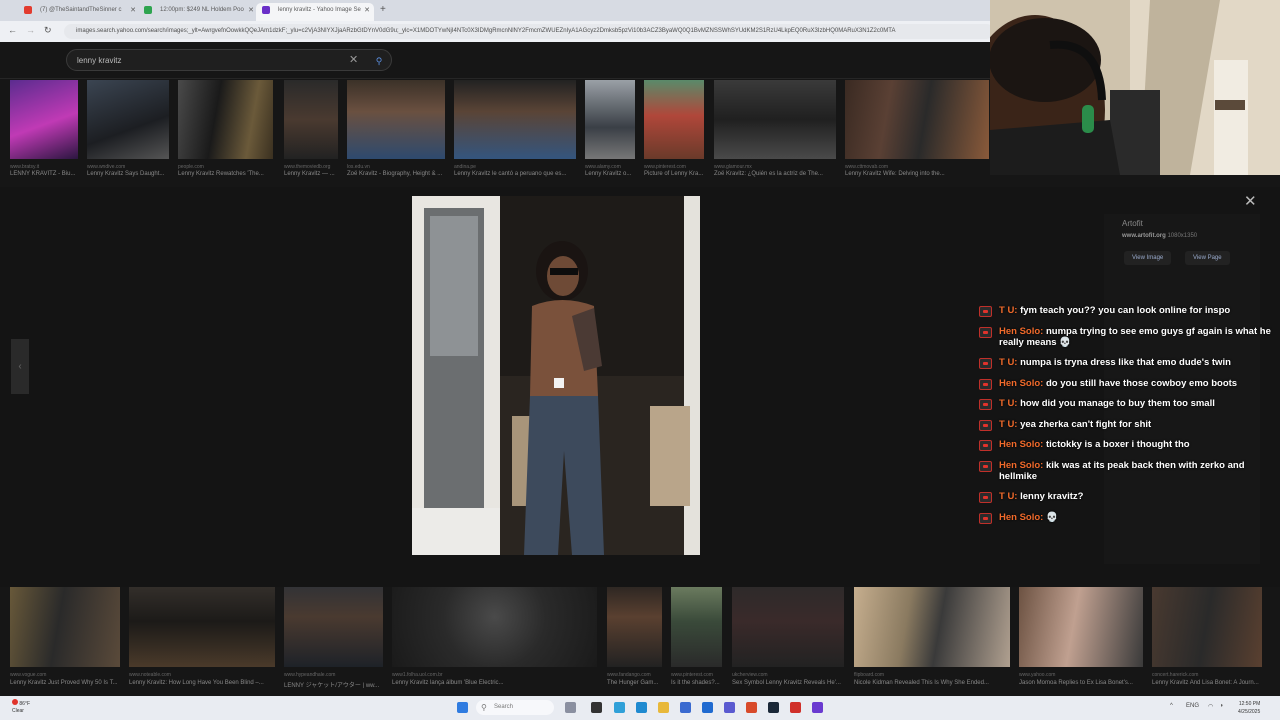 The width and height of the screenshot is (1280, 720). I want to click on back-icon: ←, so click(12, 30).